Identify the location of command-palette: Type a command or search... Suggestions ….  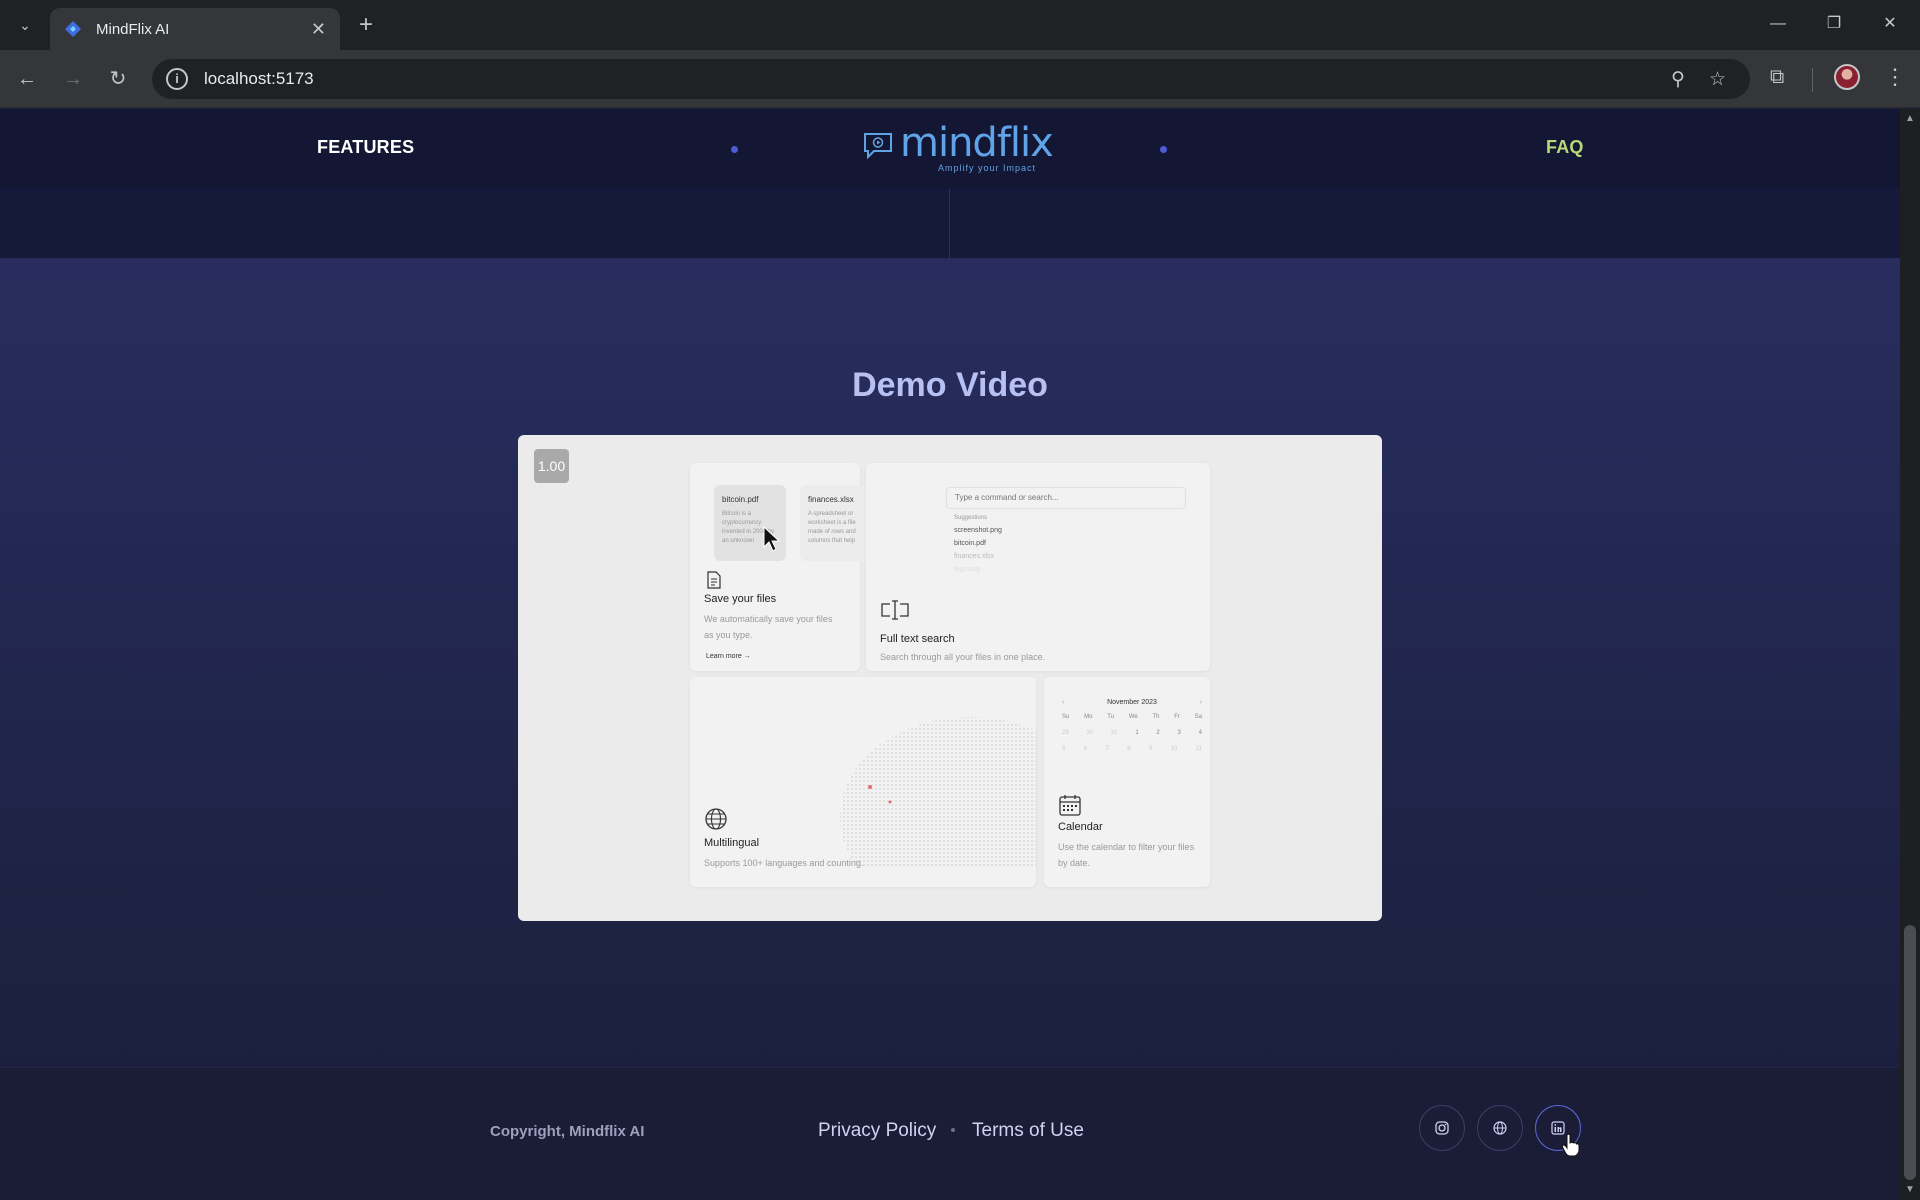
(1066, 537).